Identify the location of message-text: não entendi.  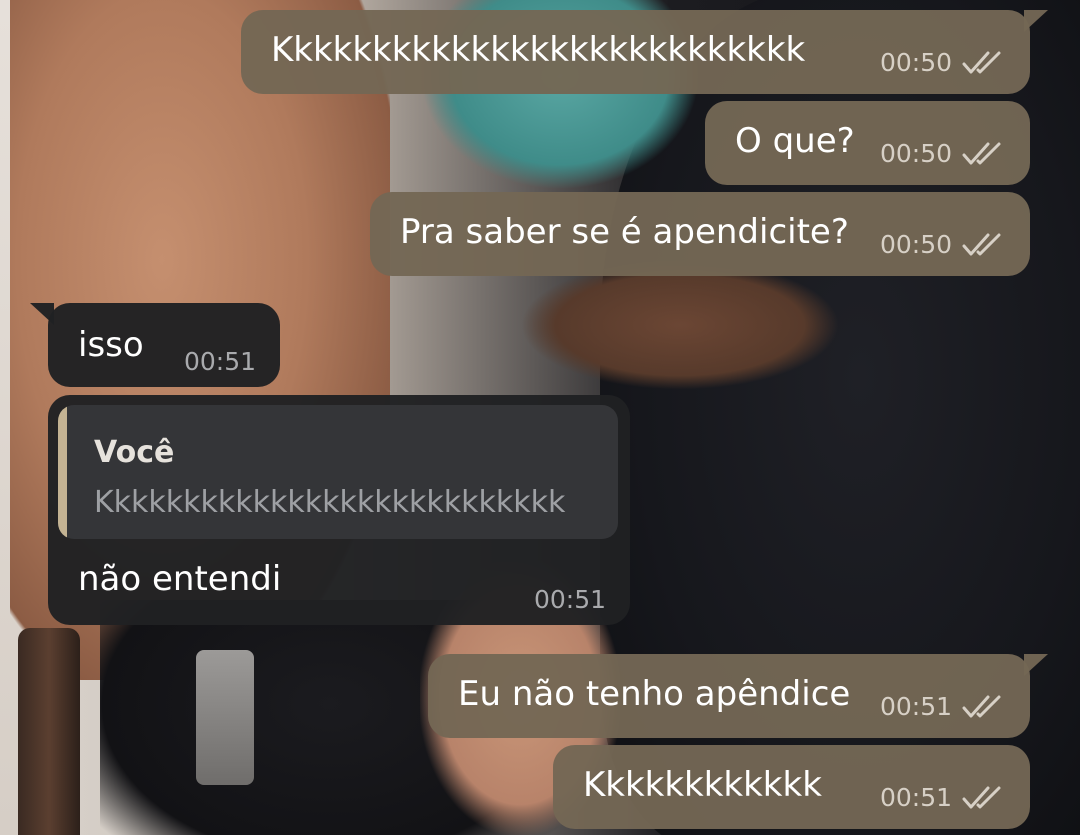
(180, 579).